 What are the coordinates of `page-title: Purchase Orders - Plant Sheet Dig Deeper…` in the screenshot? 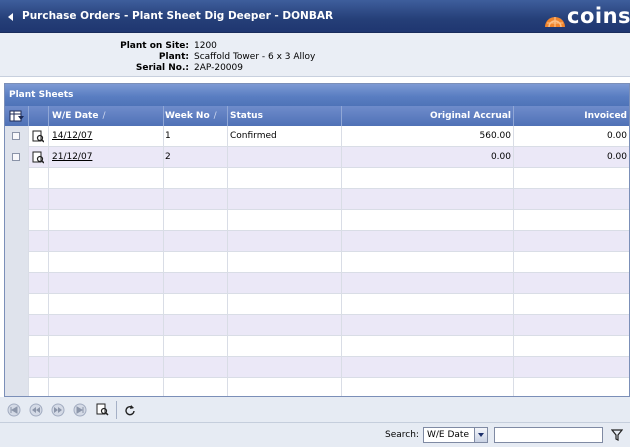 It's located at (178, 16).